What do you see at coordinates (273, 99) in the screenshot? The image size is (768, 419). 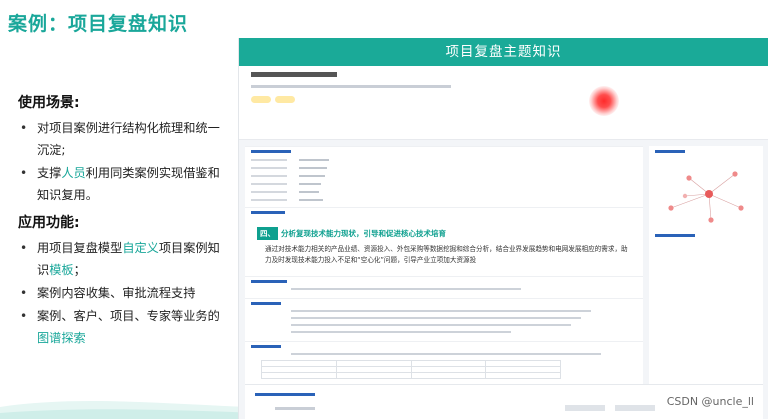 I see `tag-pills` at bounding box center [273, 99].